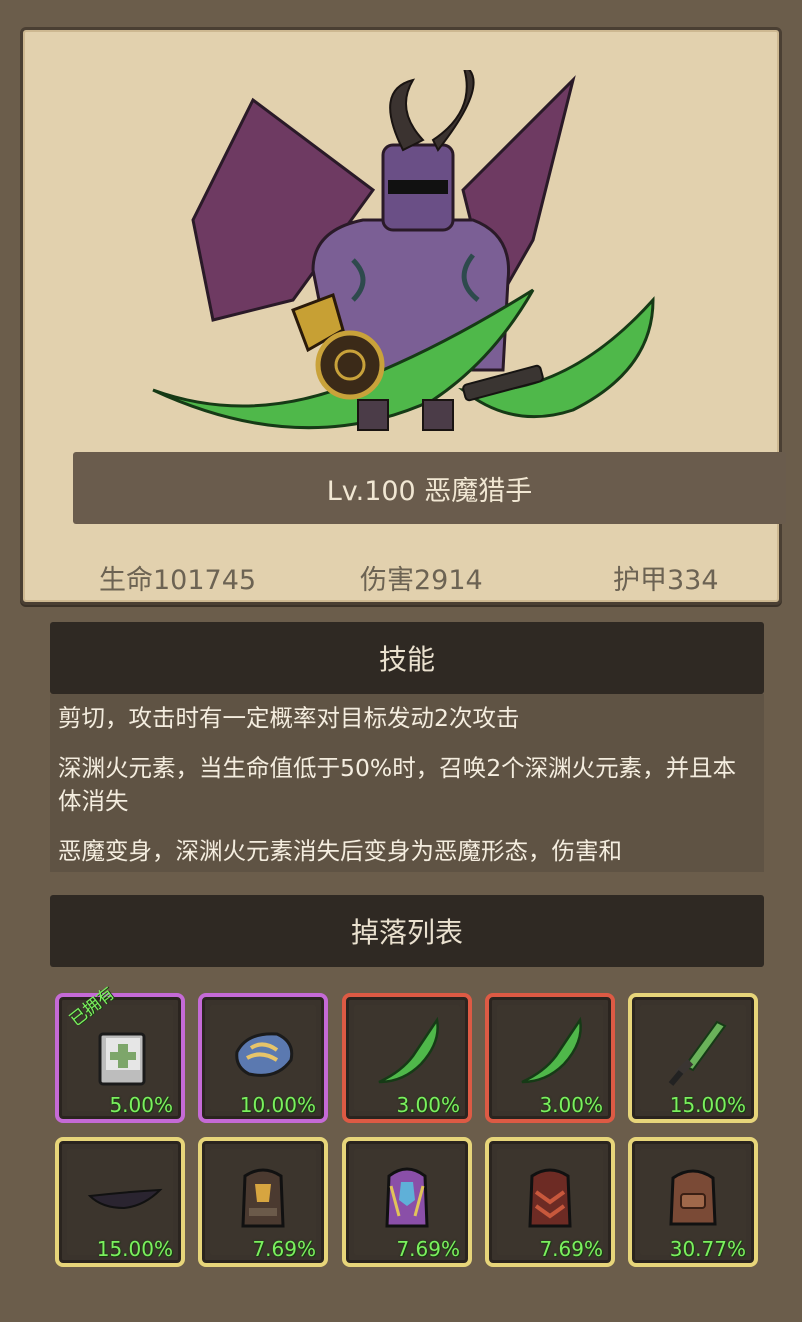  Describe the element at coordinates (666, 580) in the screenshot. I see `stat-armor: 护甲334` at that location.